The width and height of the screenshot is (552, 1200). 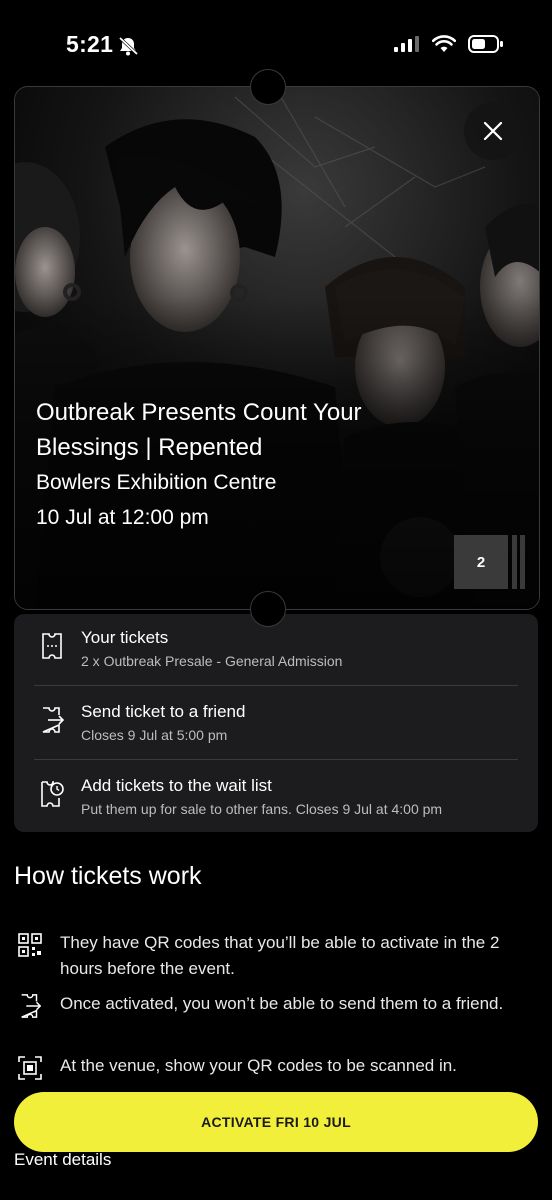 I want to click on close-icon, so click(x=493, y=131).